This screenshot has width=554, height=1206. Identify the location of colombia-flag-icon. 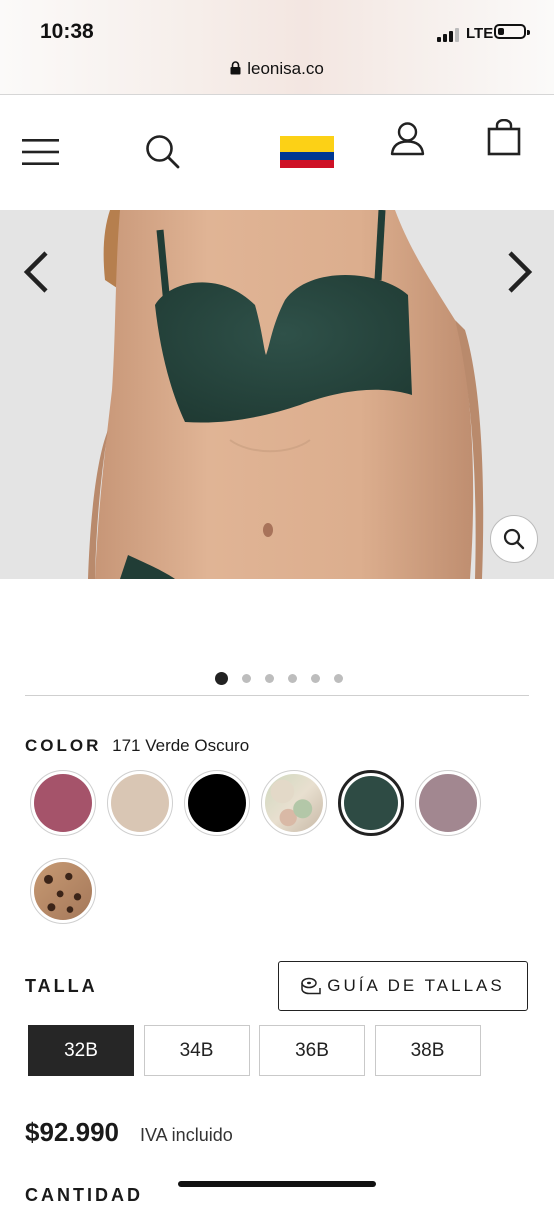
(307, 152).